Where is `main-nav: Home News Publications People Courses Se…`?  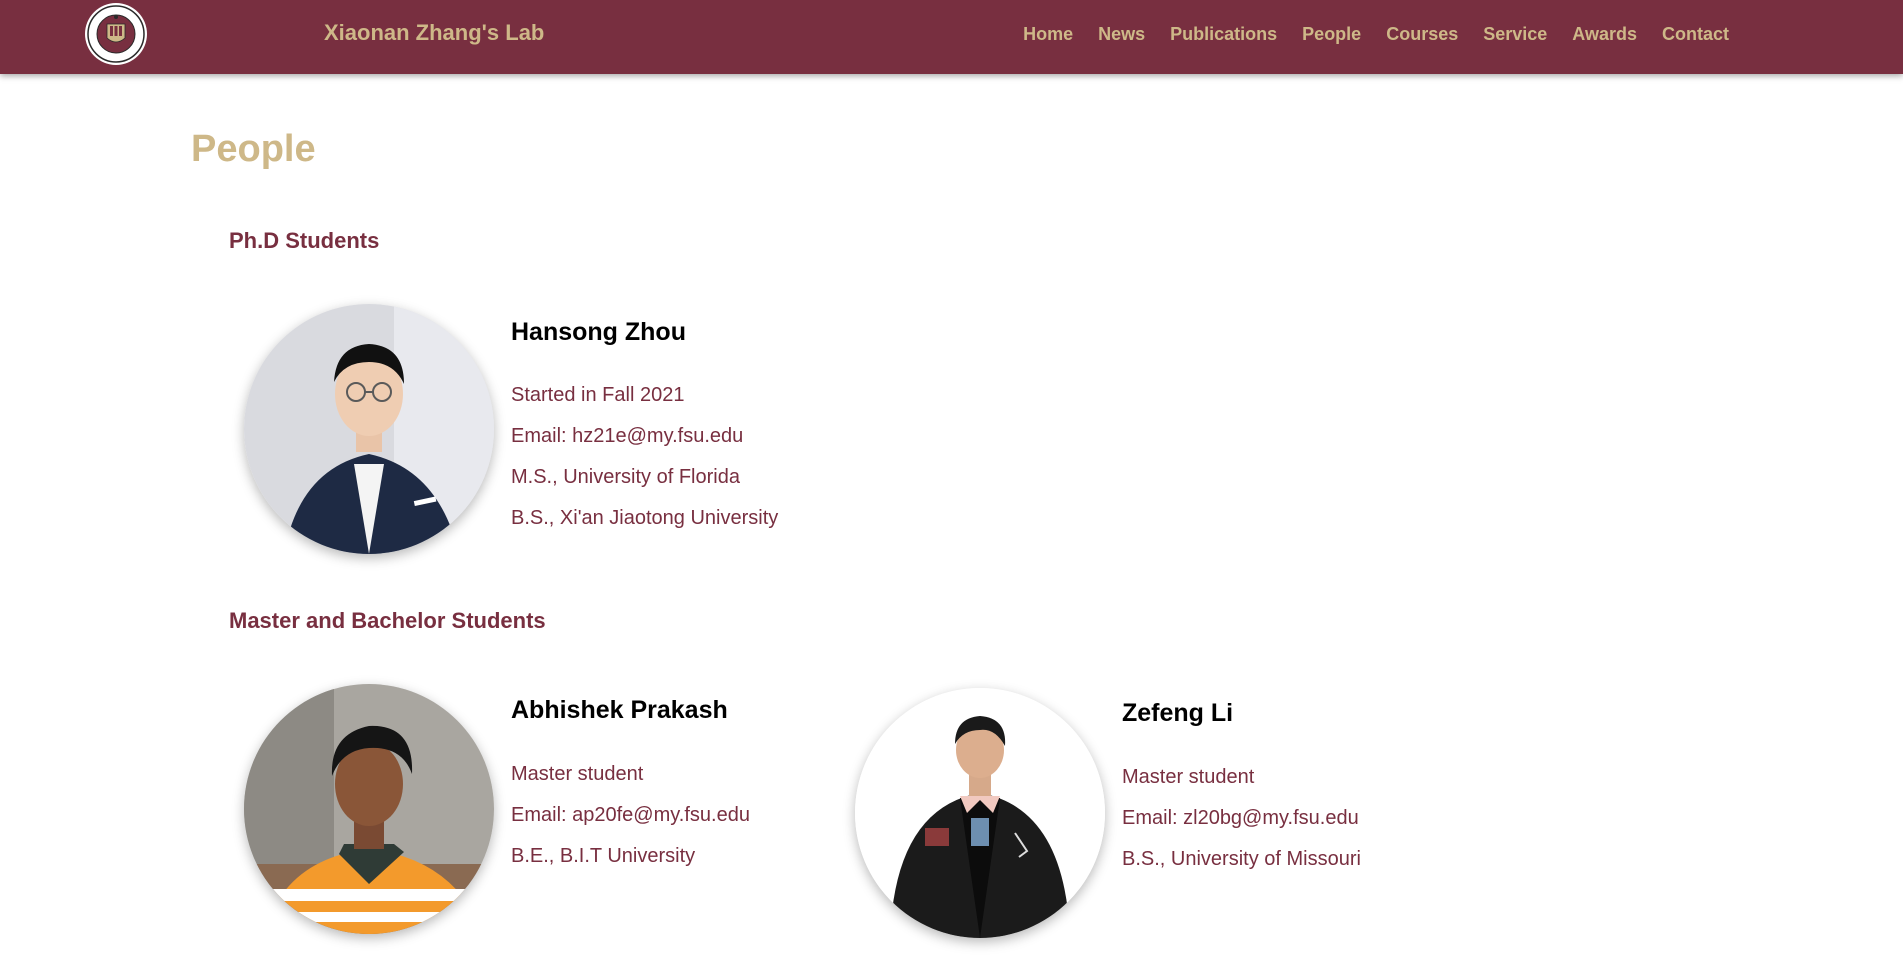
main-nav: Home News Publications People Courses Se… is located at coordinates (1376, 34).